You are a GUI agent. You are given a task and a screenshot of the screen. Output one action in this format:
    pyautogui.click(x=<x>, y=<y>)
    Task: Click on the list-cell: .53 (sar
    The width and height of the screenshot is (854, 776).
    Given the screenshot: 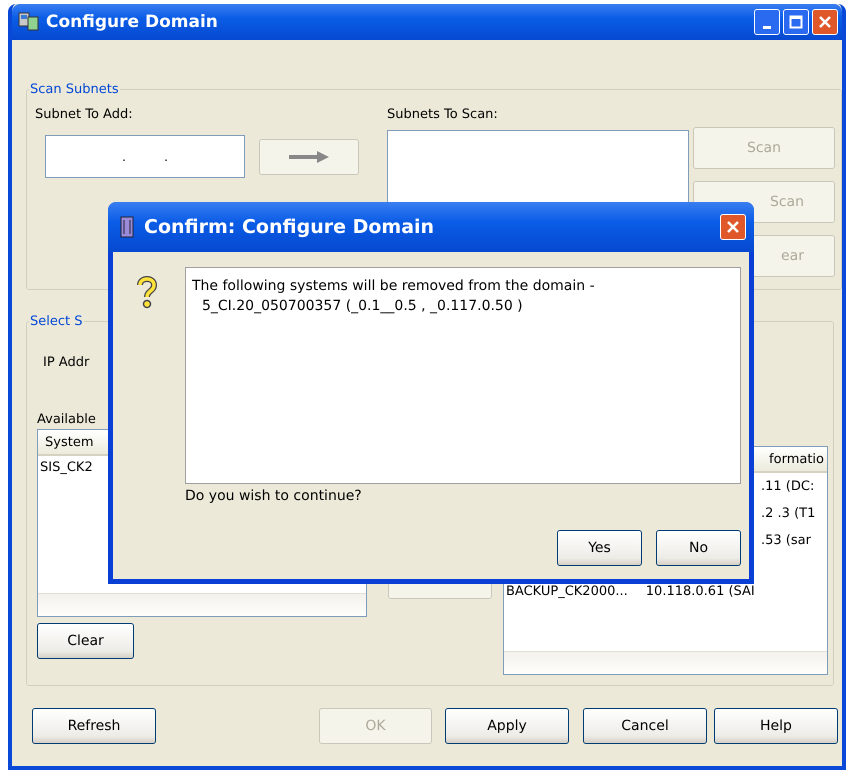 What is the action you would take?
    pyautogui.click(x=786, y=540)
    